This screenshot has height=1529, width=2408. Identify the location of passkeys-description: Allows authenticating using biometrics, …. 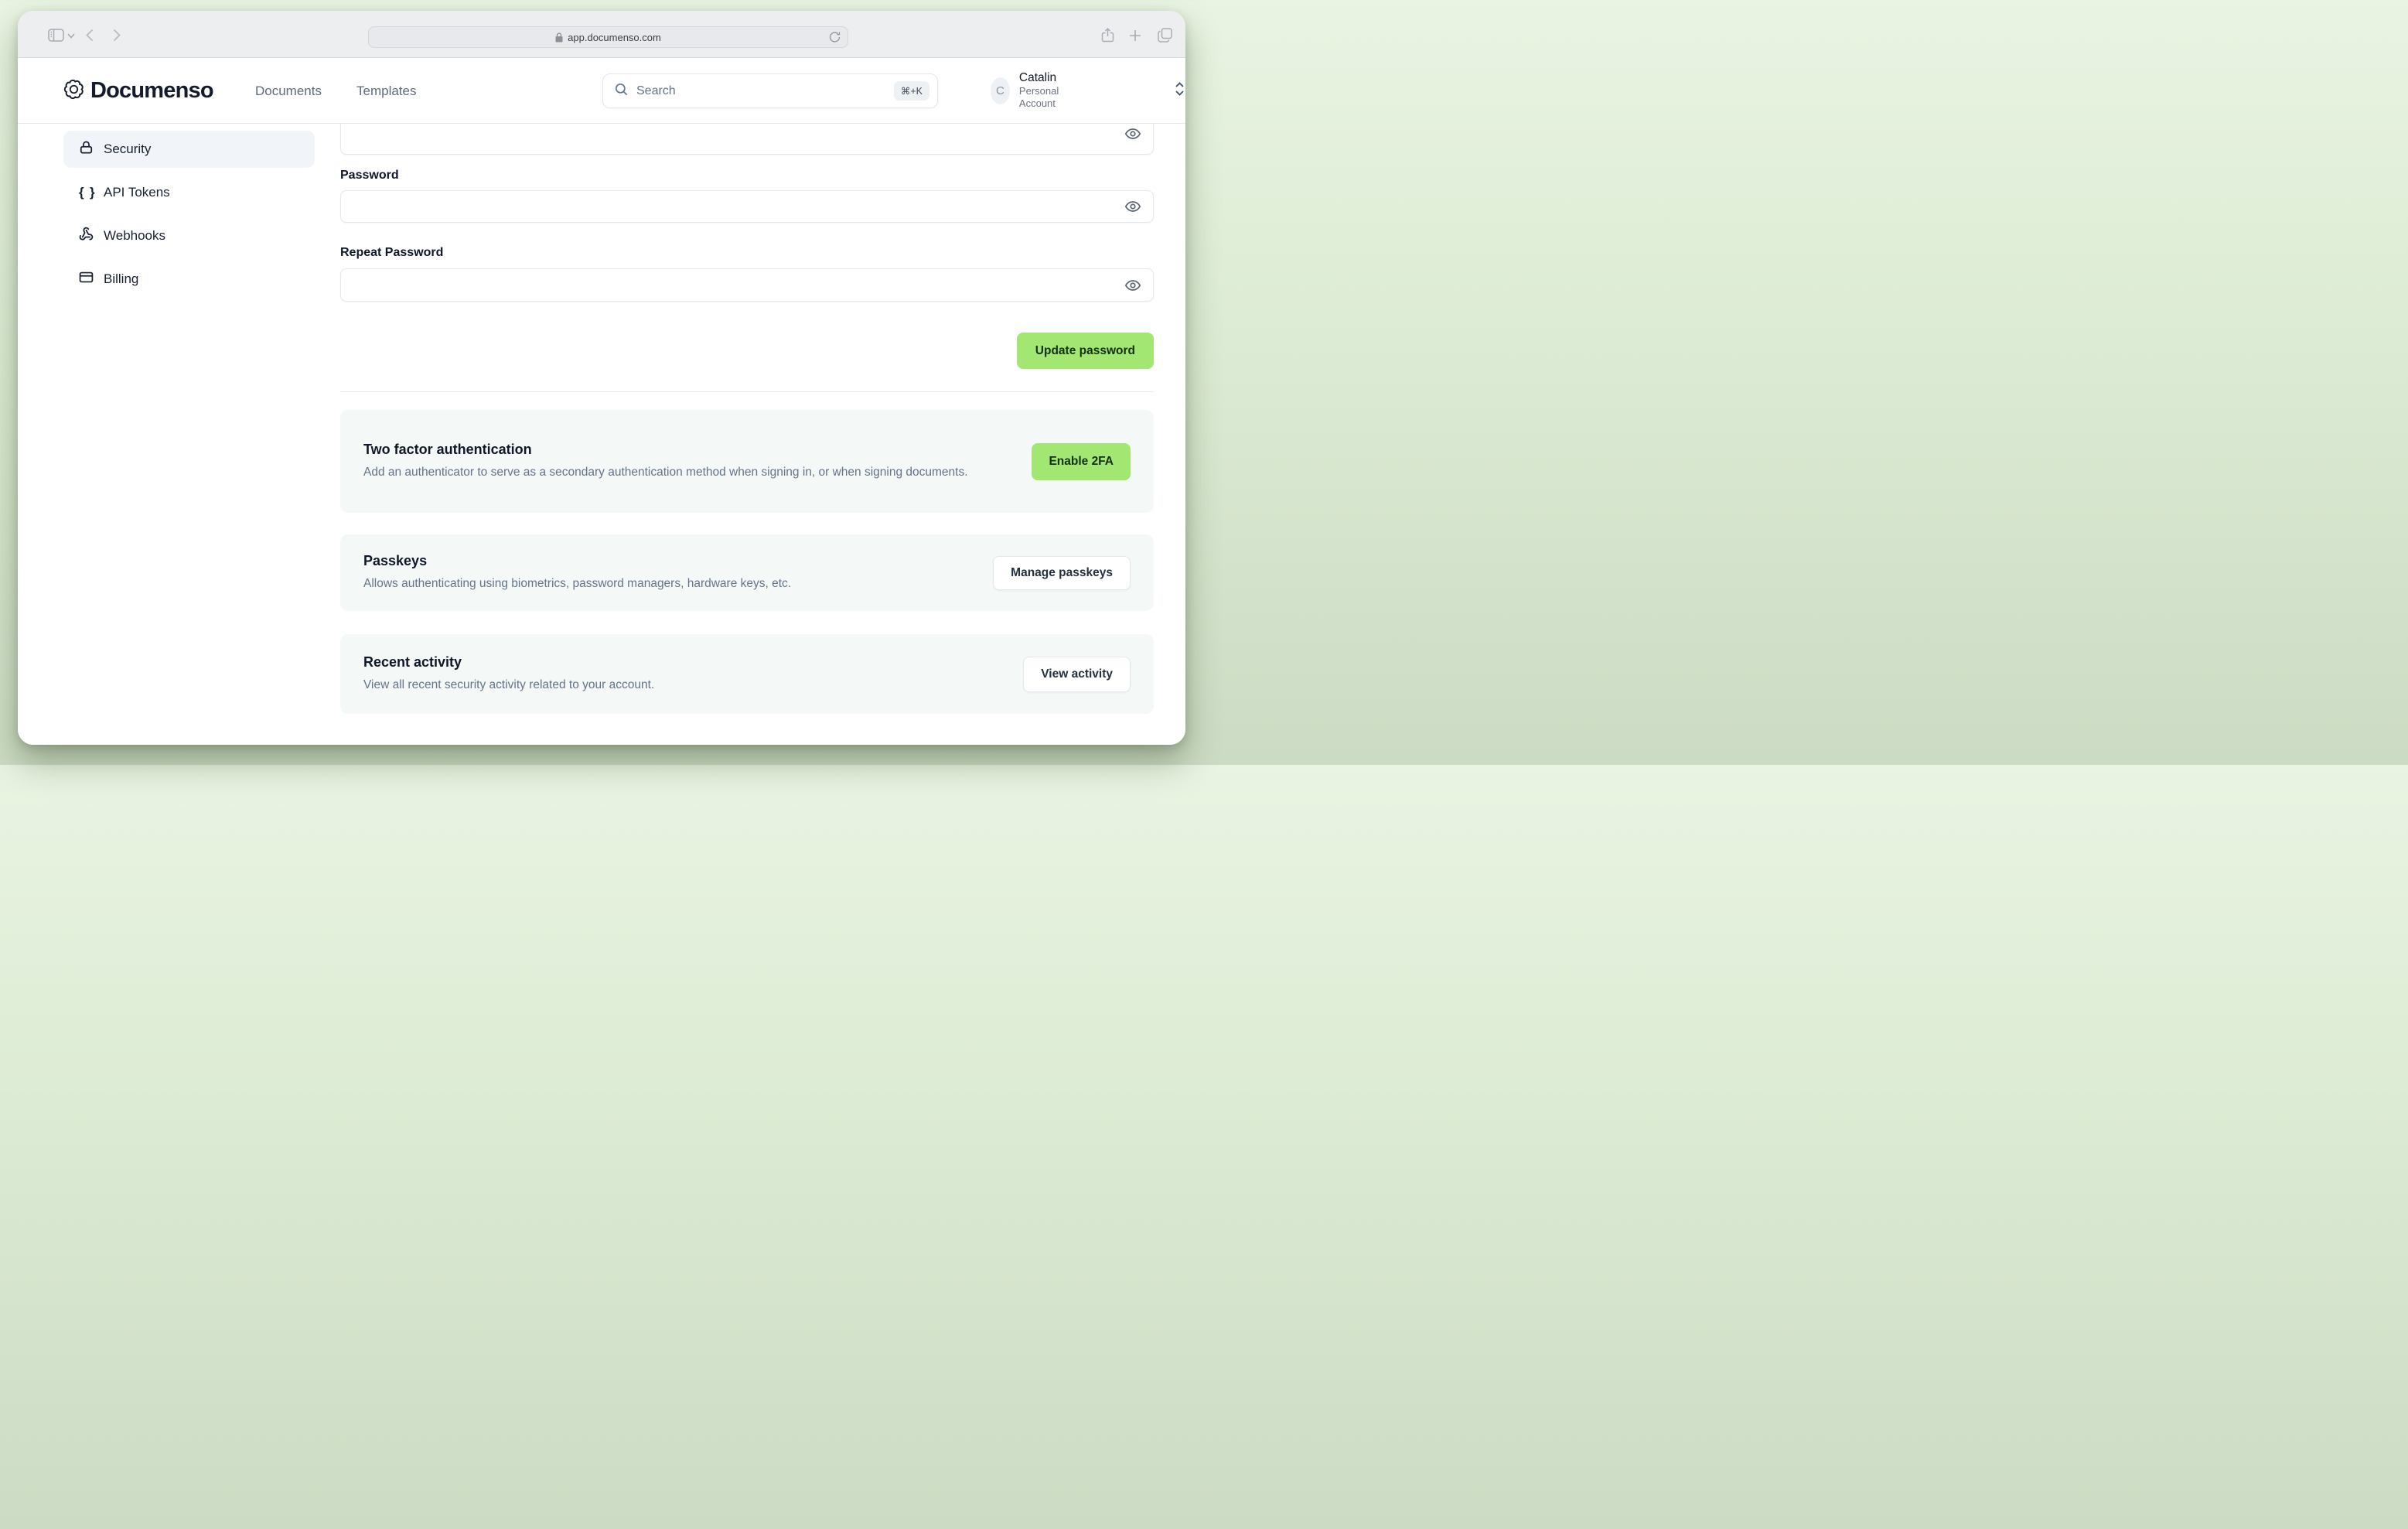
(577, 583).